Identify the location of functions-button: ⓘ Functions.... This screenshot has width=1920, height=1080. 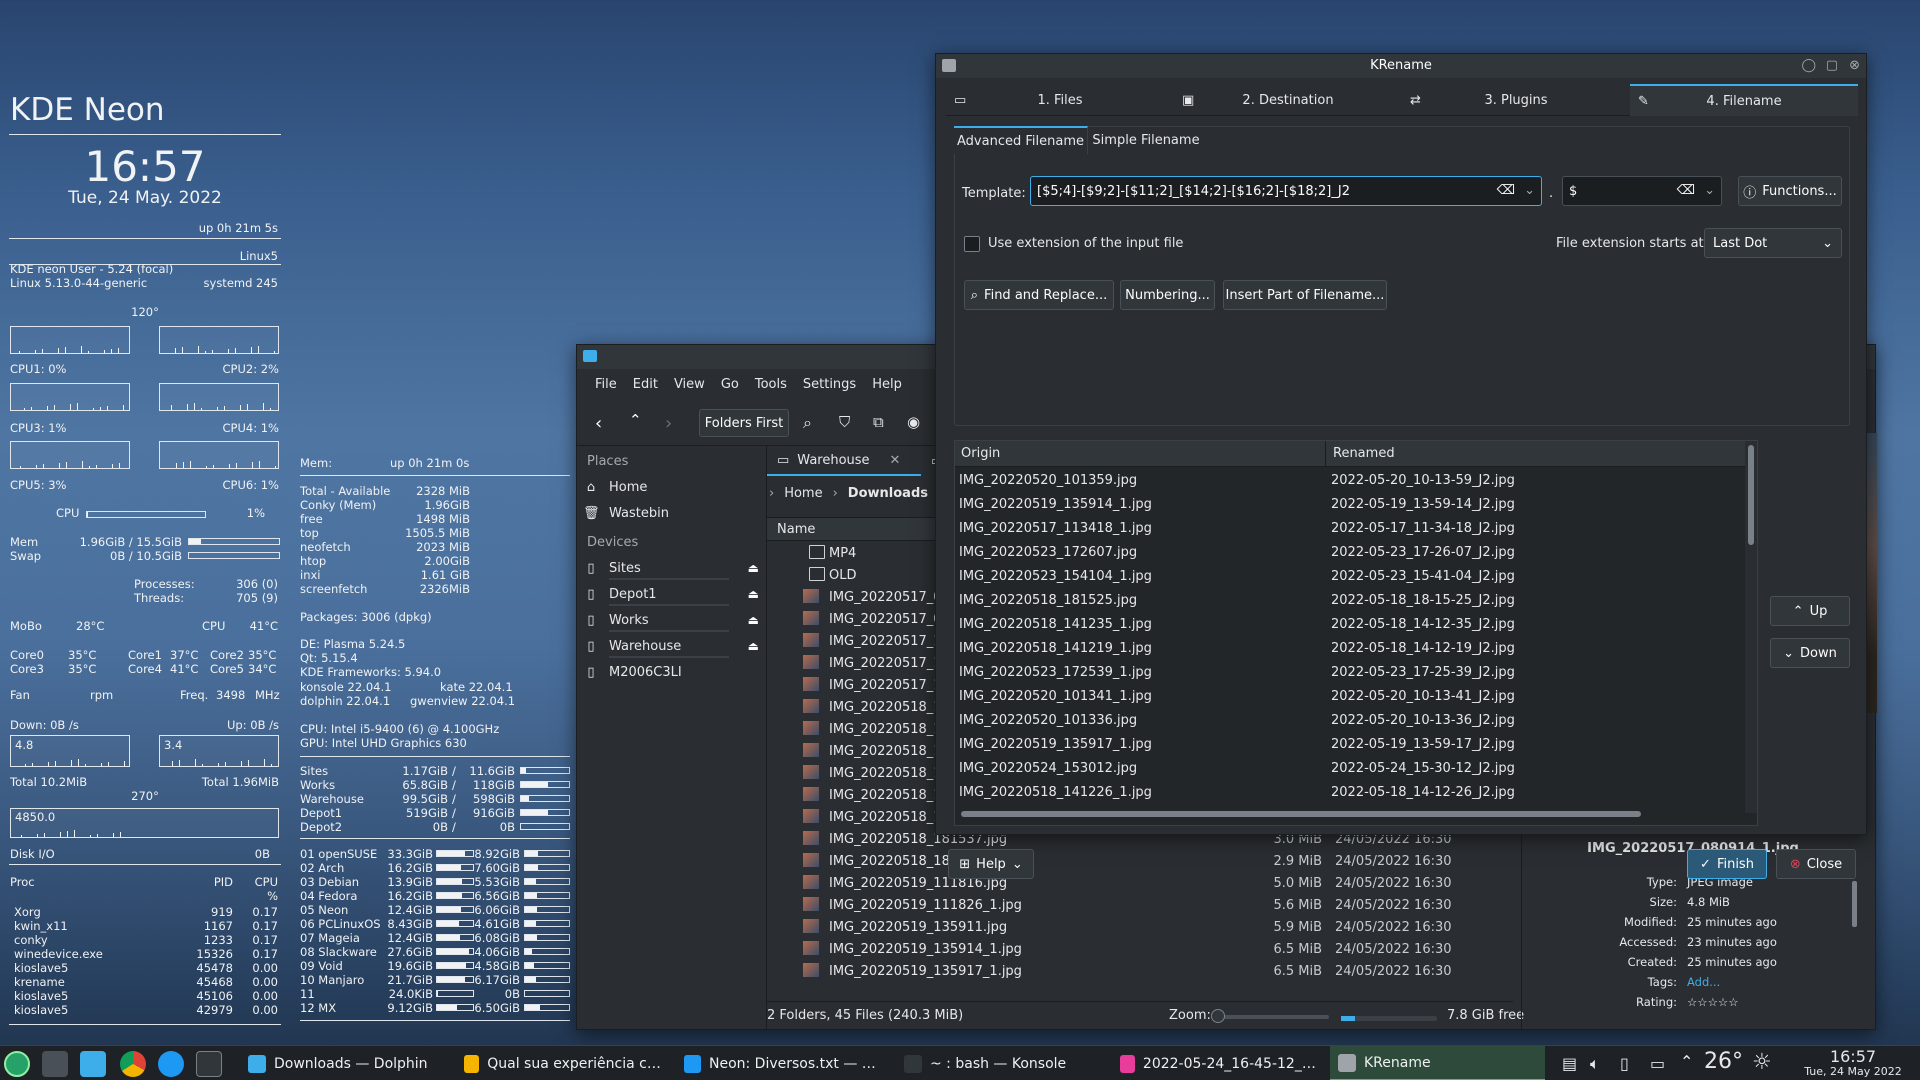
(1790, 191).